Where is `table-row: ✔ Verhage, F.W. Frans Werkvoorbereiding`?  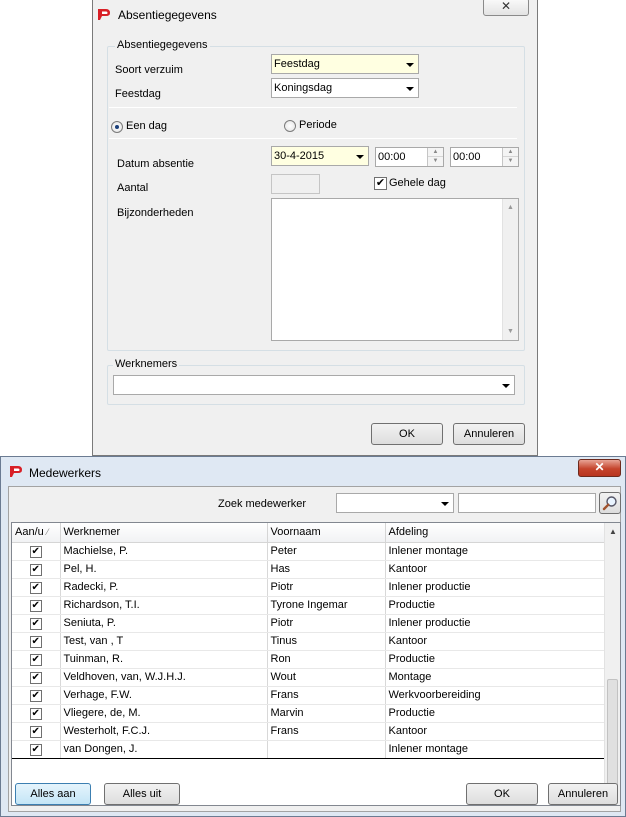 table-row: ✔ Verhage, F.W. Frans Werkvoorbereiding is located at coordinates (309, 695).